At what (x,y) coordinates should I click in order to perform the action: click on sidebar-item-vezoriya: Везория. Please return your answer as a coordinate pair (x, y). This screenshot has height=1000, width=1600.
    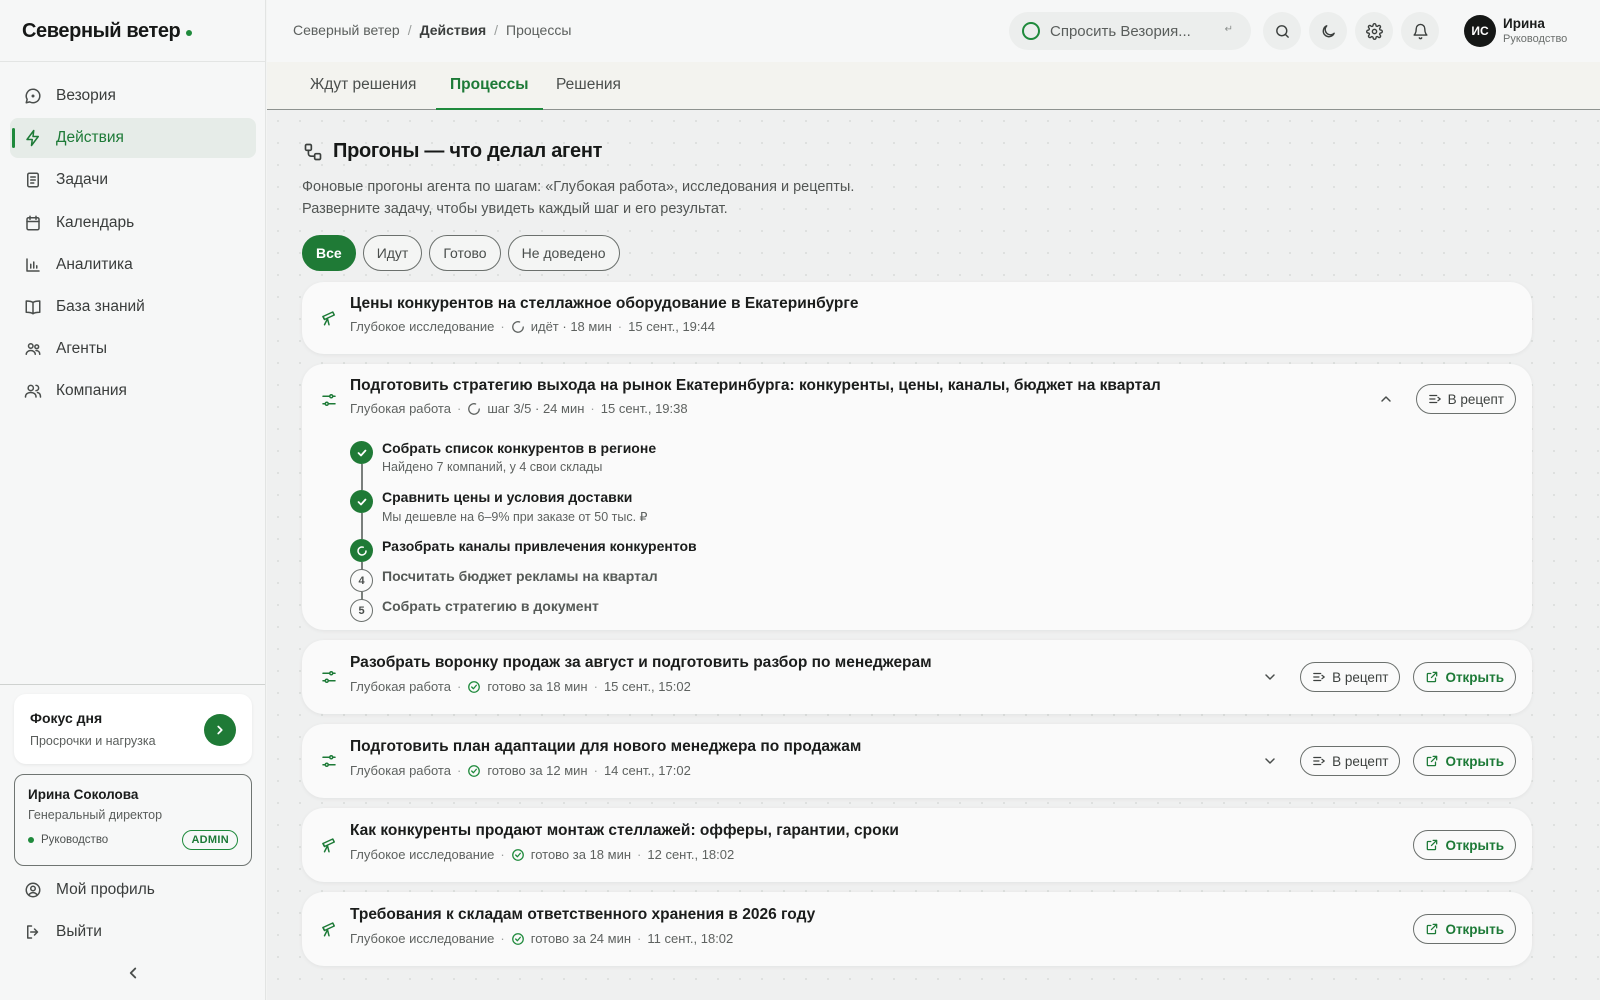
    Looking at the image, I should click on (133, 96).